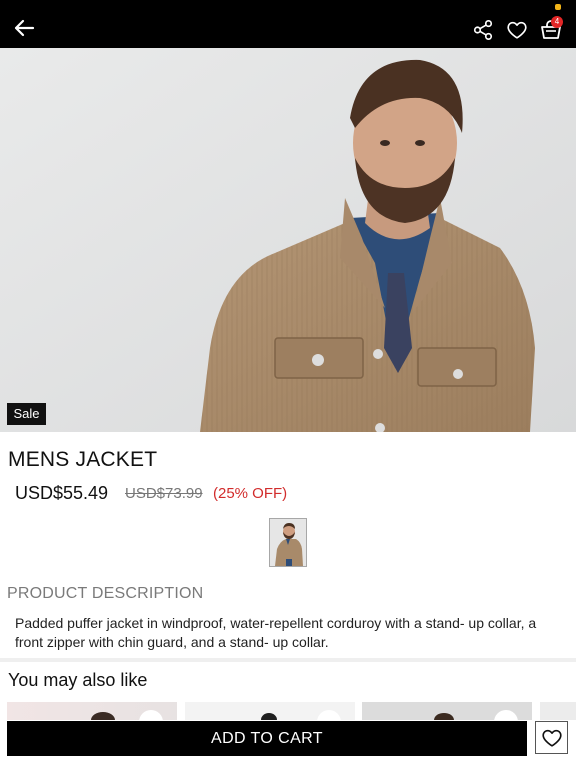 This screenshot has width=576, height=768. I want to click on bag-count-badge: 4, so click(557, 22).